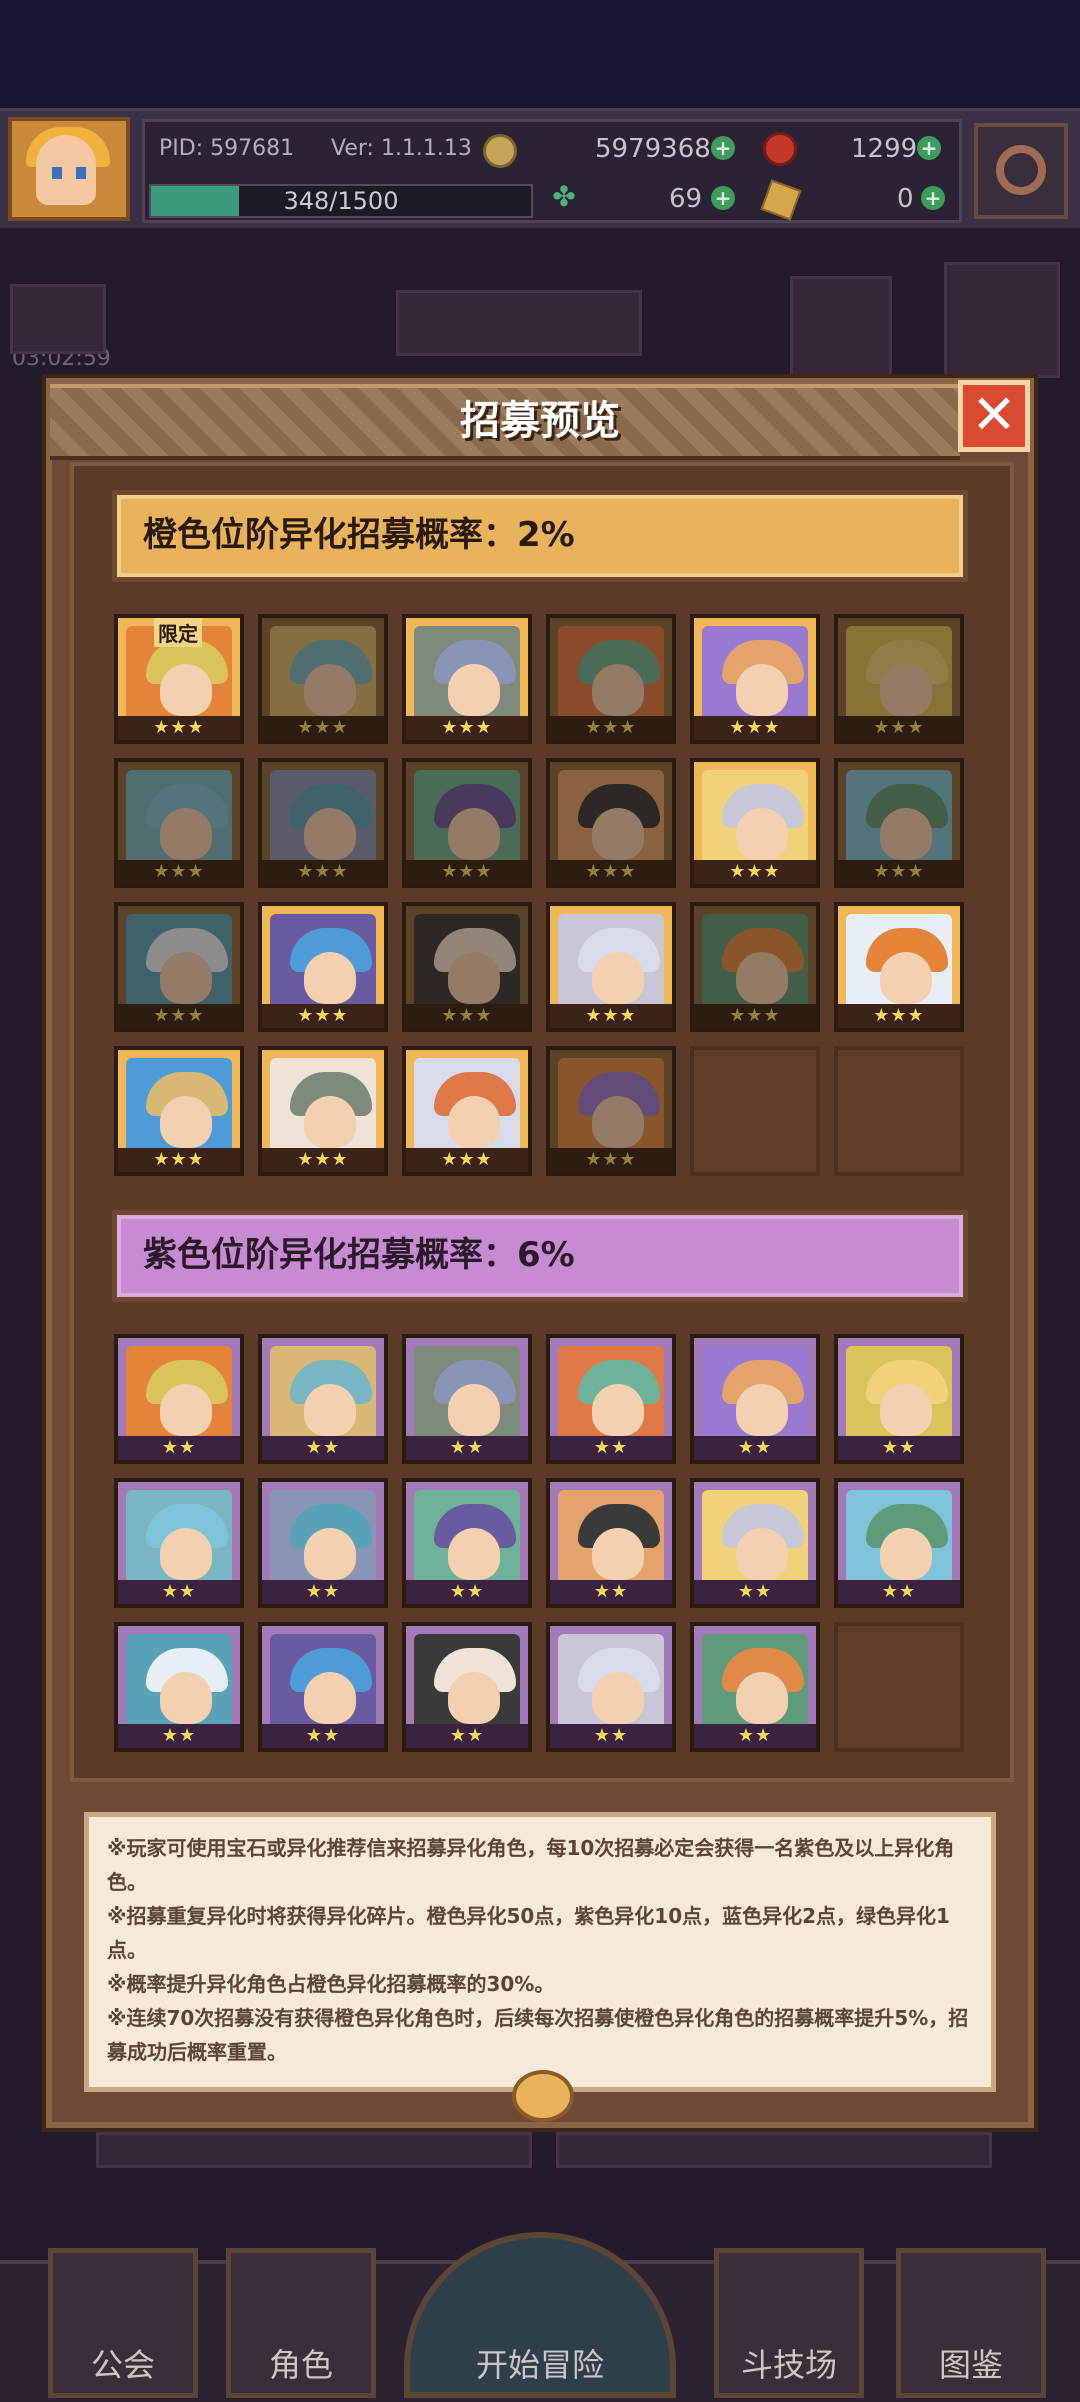 This screenshot has height=2402, width=1080. What do you see at coordinates (331, 1984) in the screenshot?
I see `note-line: ※概率提升异化角色占橙色异化招募概率的30%。` at bounding box center [331, 1984].